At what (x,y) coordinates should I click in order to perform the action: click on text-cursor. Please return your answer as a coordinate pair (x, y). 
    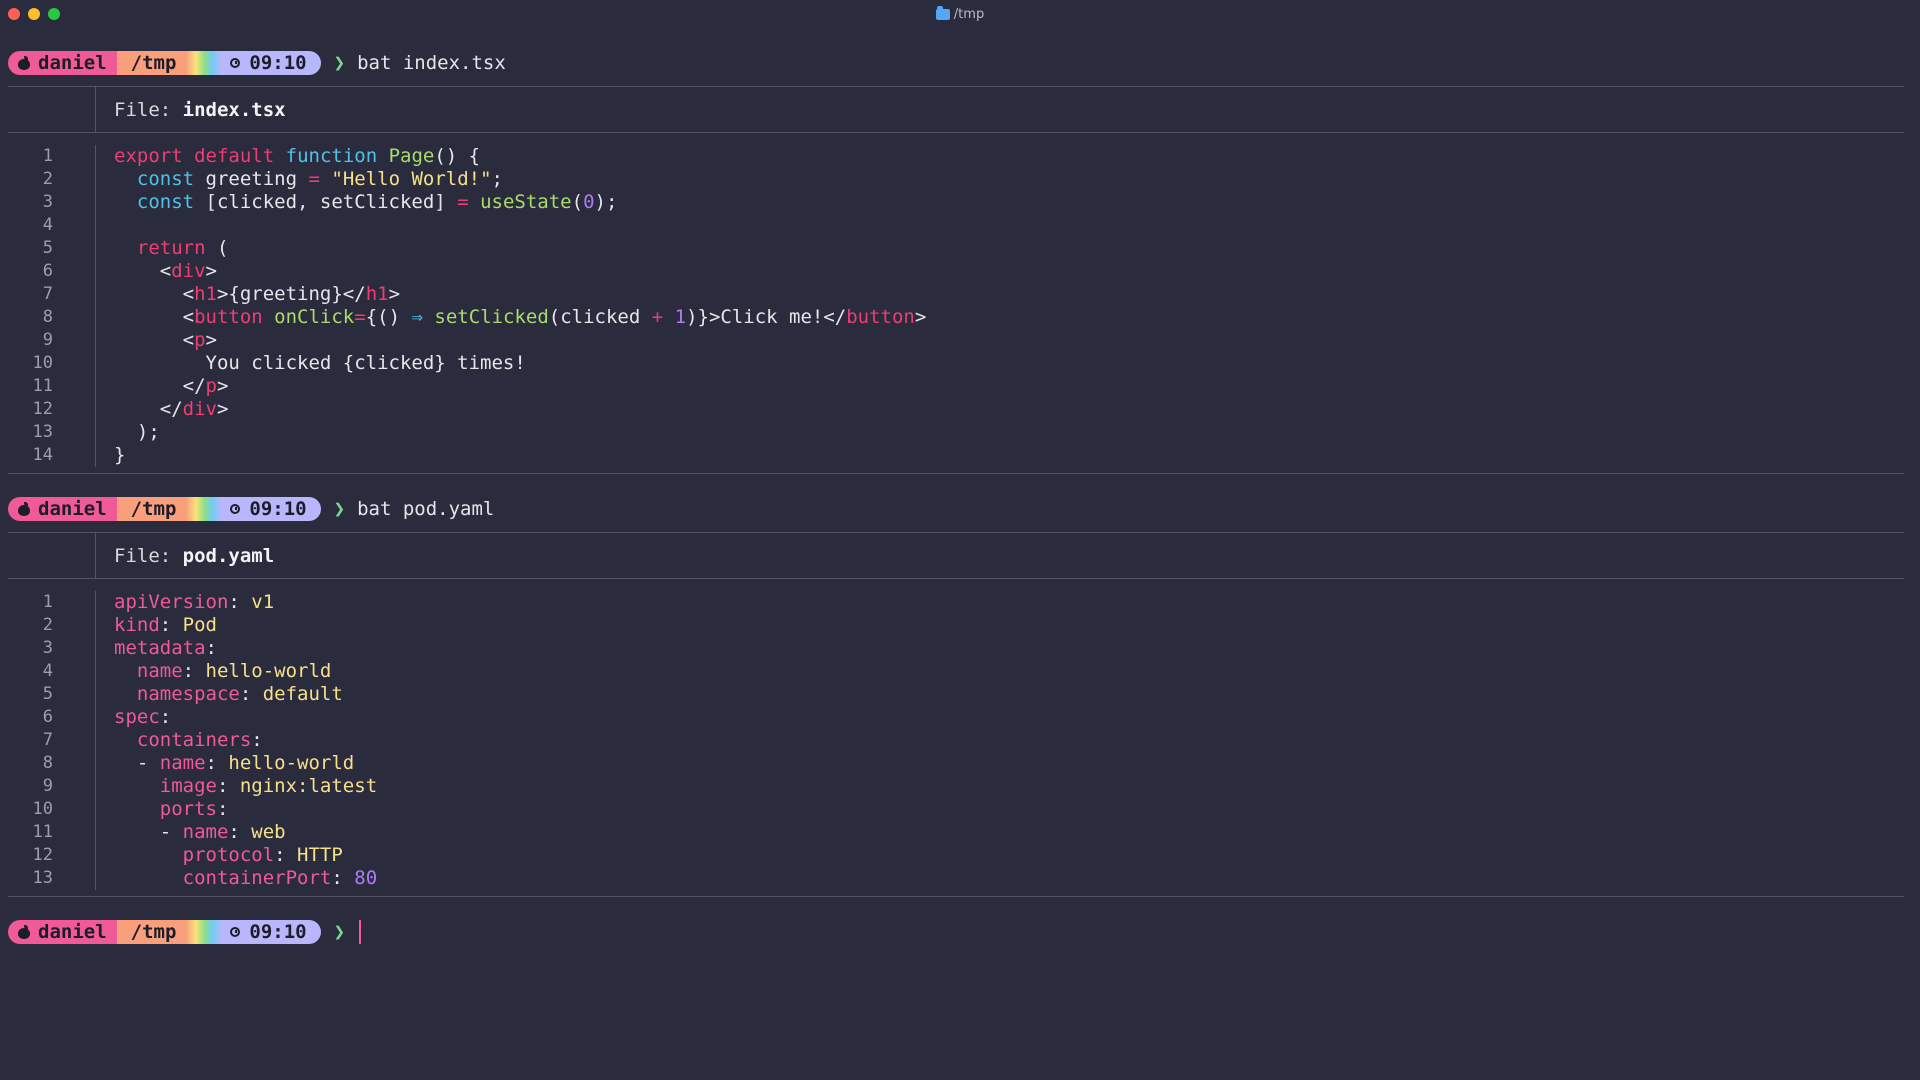
    Looking at the image, I should click on (360, 932).